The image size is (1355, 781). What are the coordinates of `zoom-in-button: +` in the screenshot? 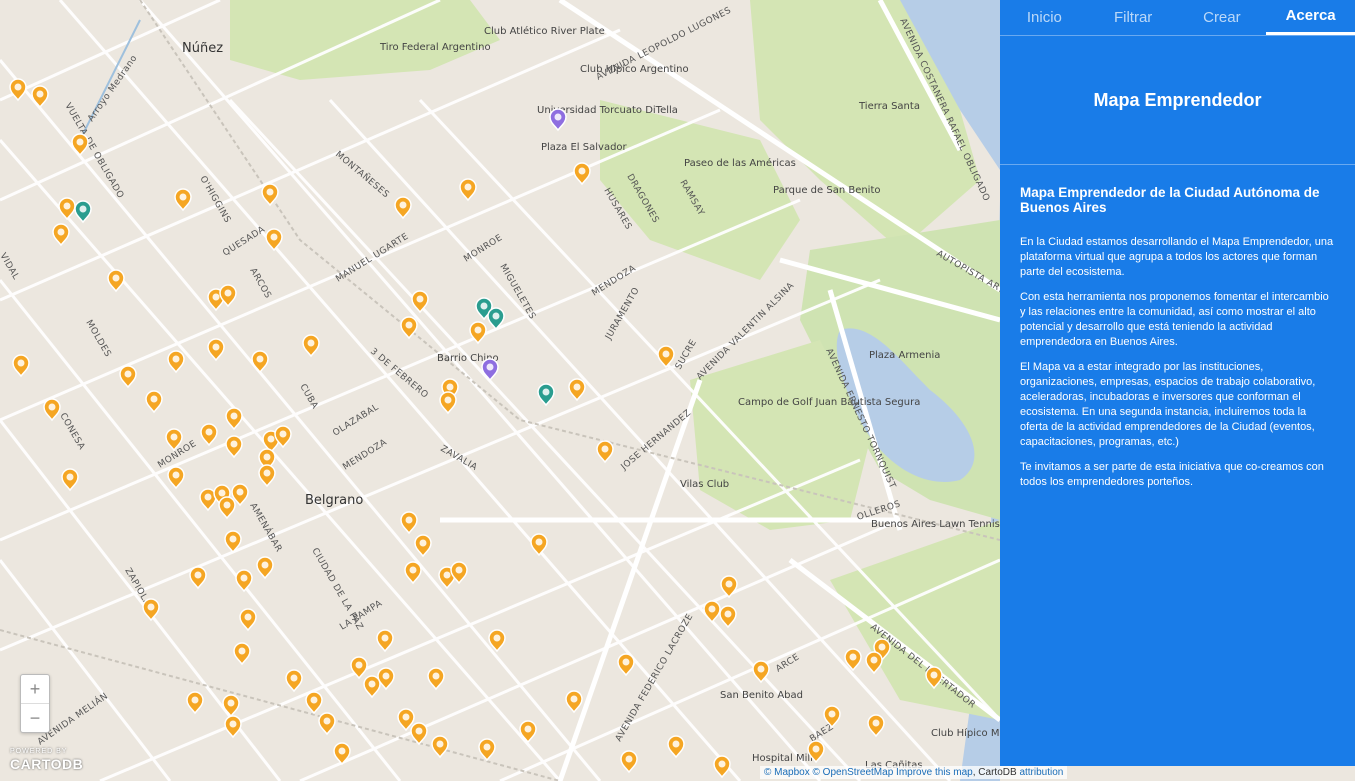 It's located at (35, 689).